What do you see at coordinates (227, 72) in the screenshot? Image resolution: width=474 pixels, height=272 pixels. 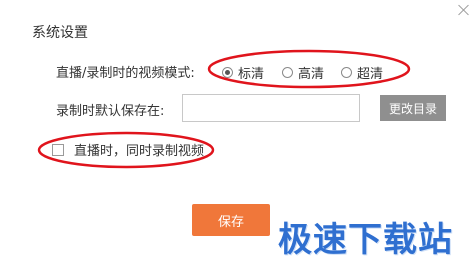 I see `radio-checked-icon` at bounding box center [227, 72].